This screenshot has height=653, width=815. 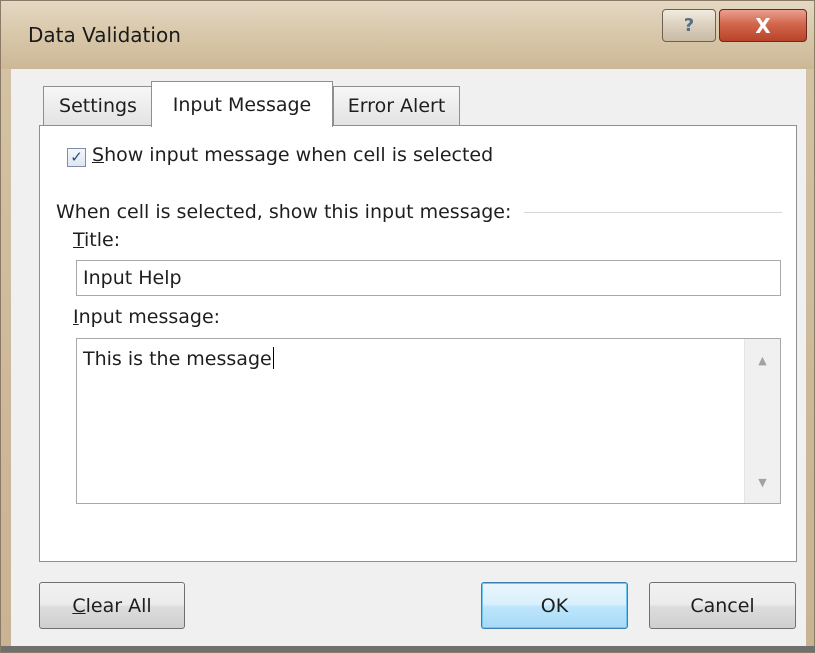 I want to click on title-input, so click(x=428, y=278).